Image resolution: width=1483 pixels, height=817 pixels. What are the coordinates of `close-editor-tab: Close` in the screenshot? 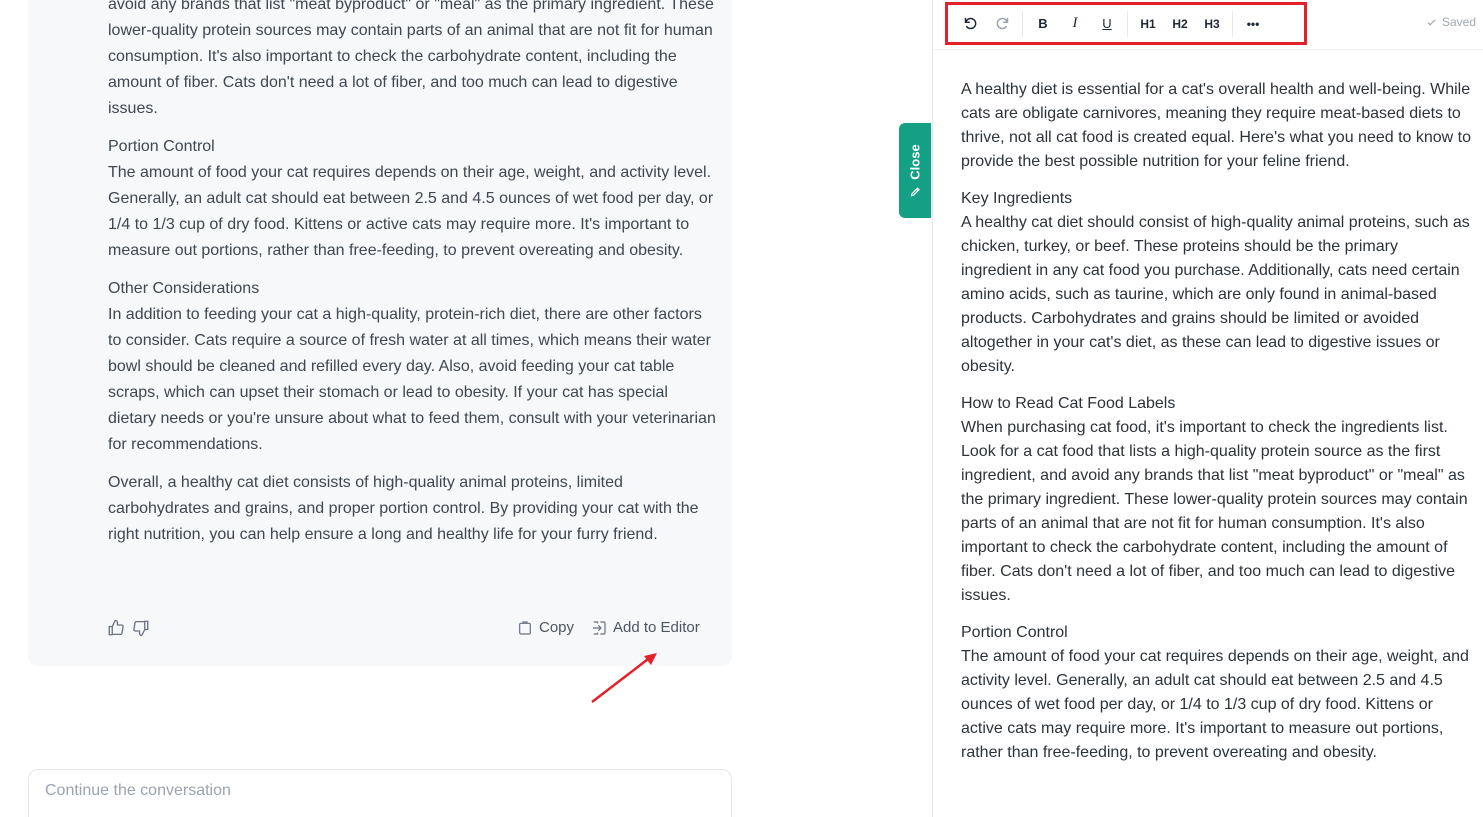 It's located at (915, 170).